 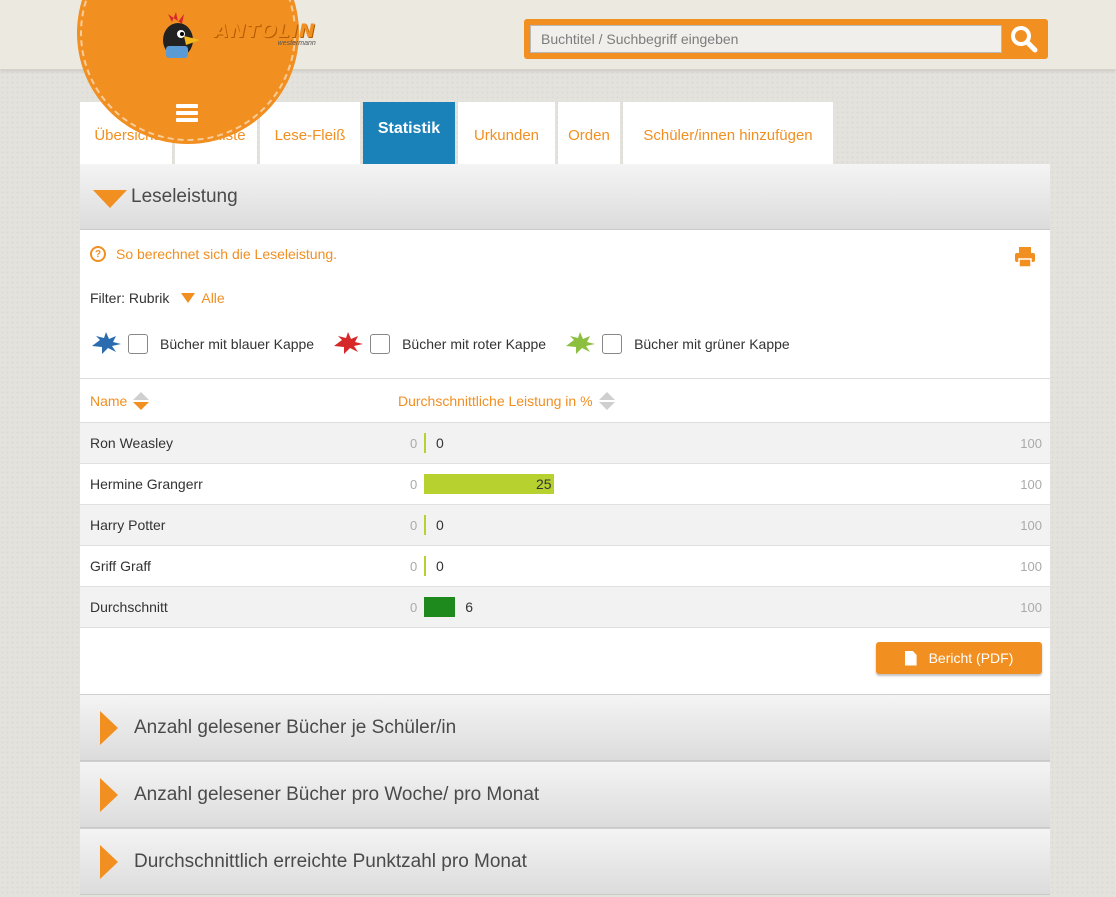 What do you see at coordinates (565, 566) in the screenshot?
I see `table-row: Griff Graff 0 0 100` at bounding box center [565, 566].